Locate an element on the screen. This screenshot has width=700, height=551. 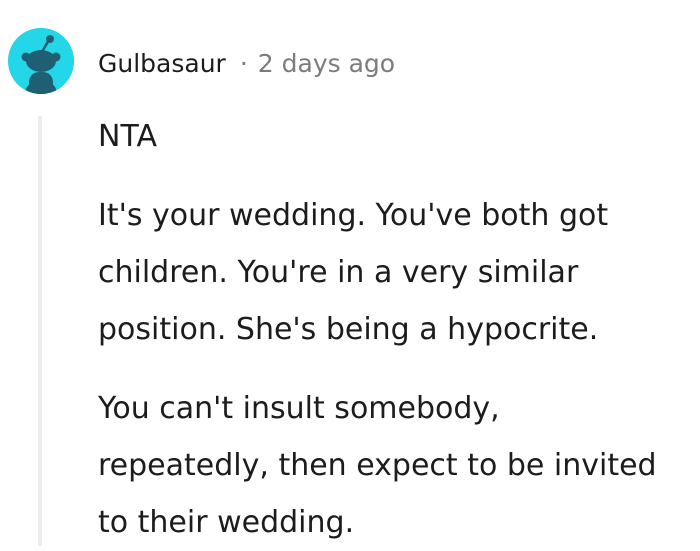
comment-timestamp: 2 days ago is located at coordinates (326, 63).